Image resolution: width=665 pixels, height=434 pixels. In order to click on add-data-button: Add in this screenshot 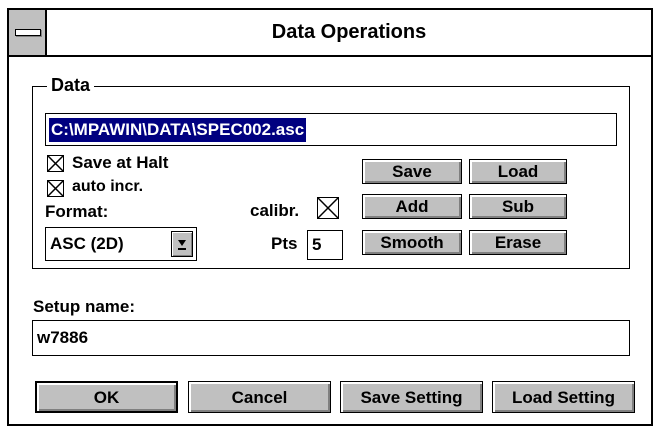, I will do `click(412, 206)`.